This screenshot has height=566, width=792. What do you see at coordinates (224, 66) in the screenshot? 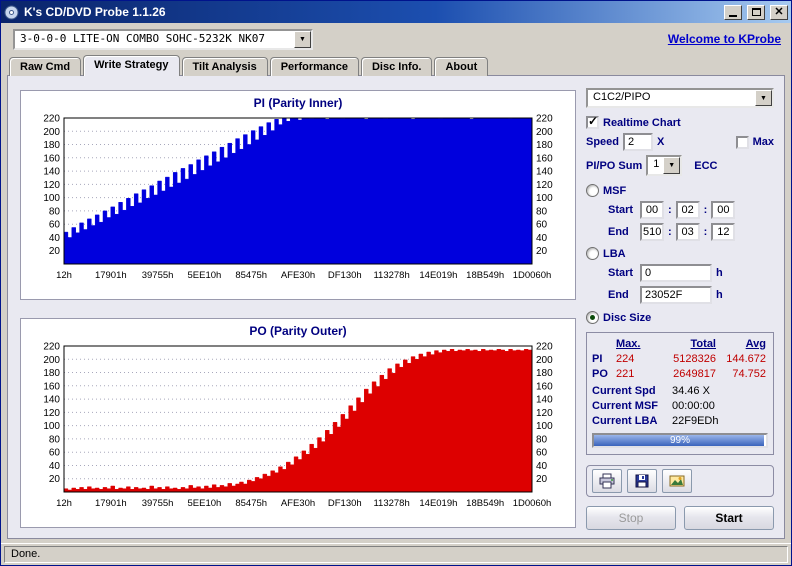
I see `tab-tilt-analysis: Tilt Analysis` at bounding box center [224, 66].